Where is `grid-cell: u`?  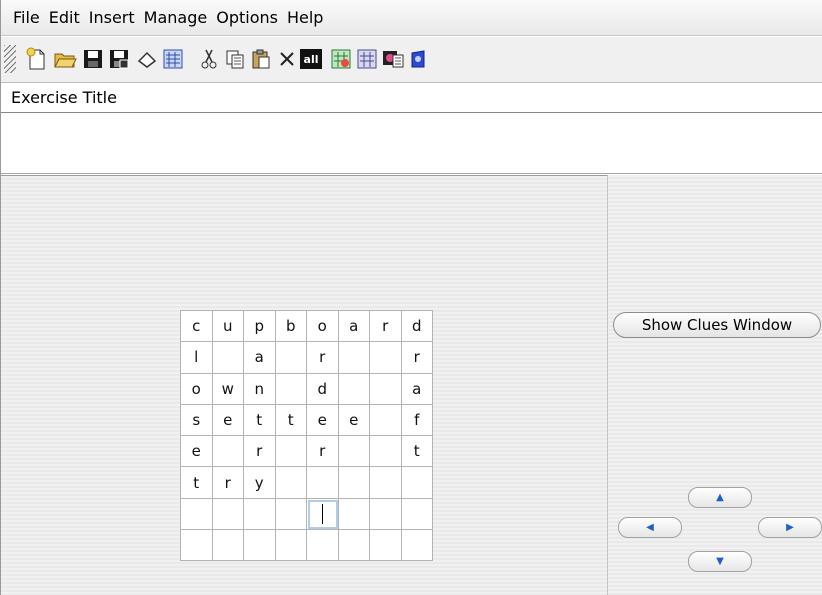
grid-cell: u is located at coordinates (228, 327).